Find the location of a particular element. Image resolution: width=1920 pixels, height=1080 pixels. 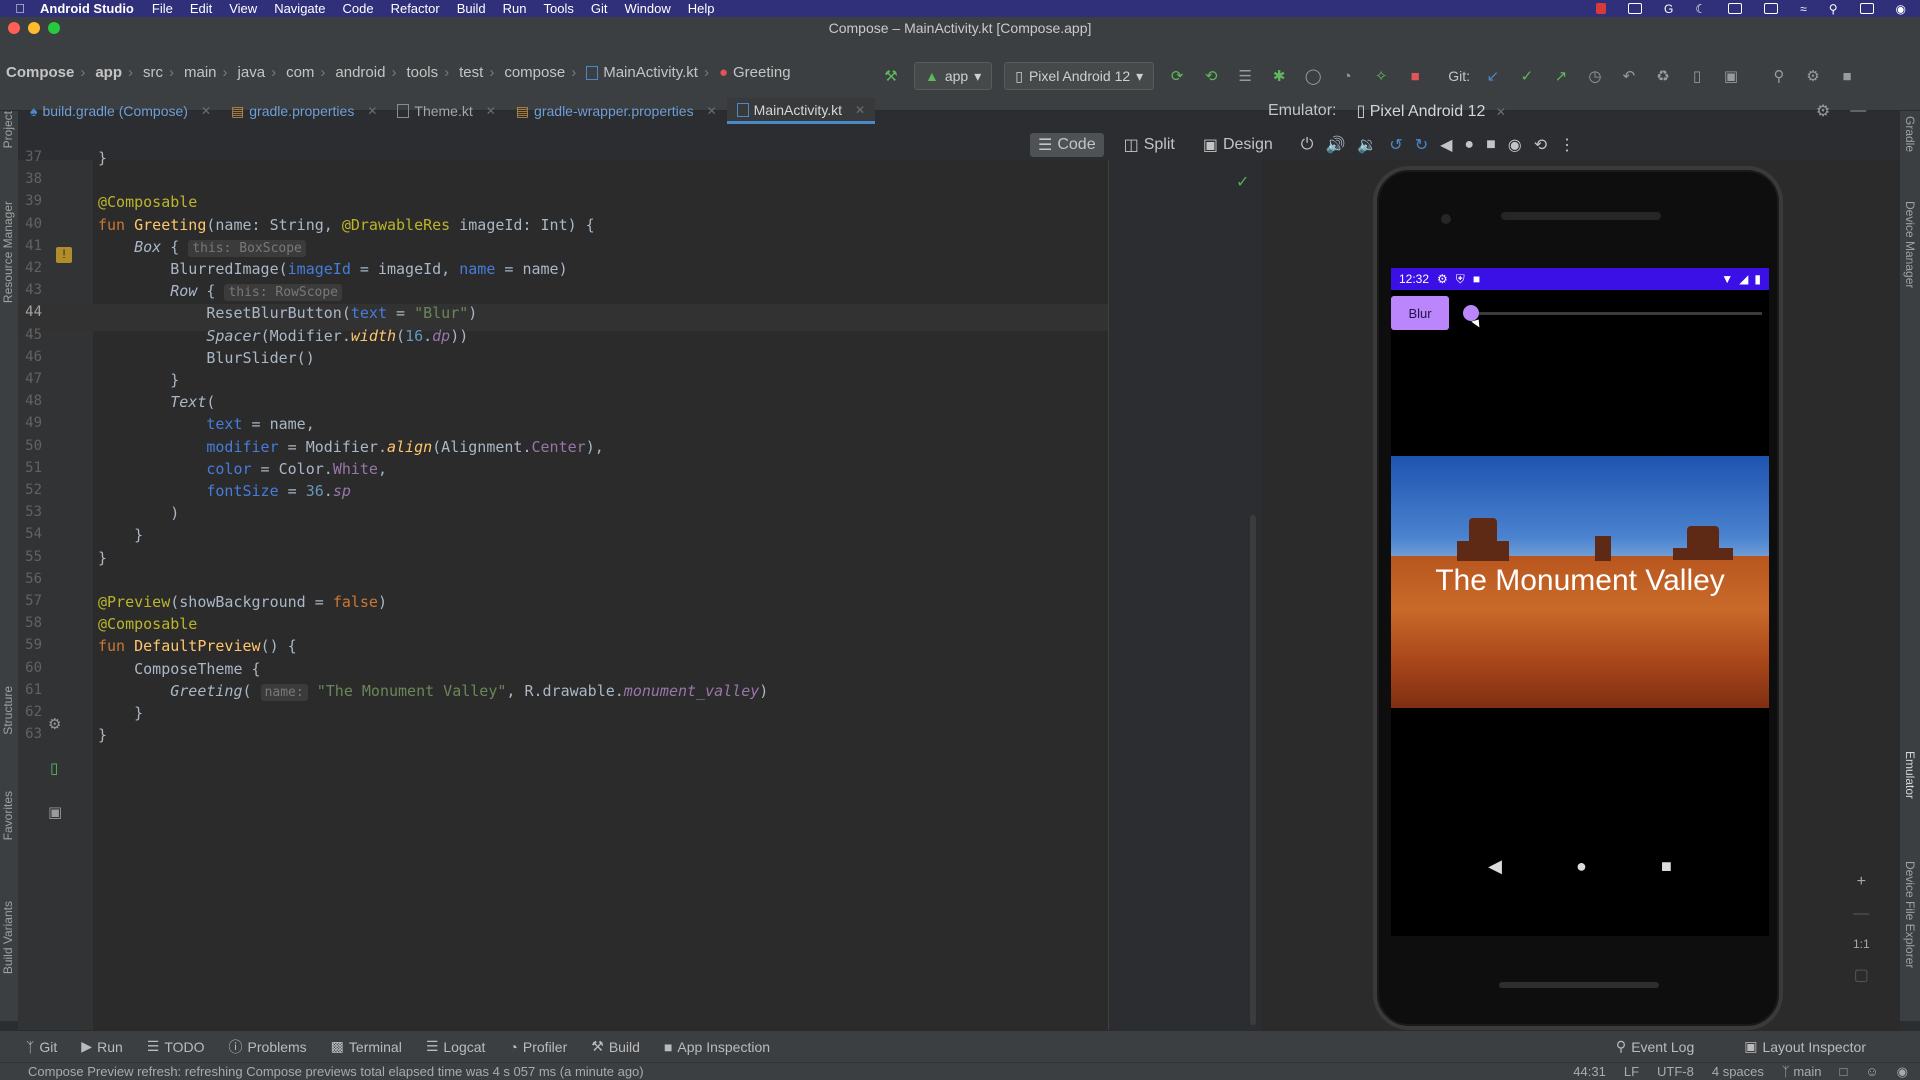

preview-run-icon: ▯ is located at coordinates (54, 768).